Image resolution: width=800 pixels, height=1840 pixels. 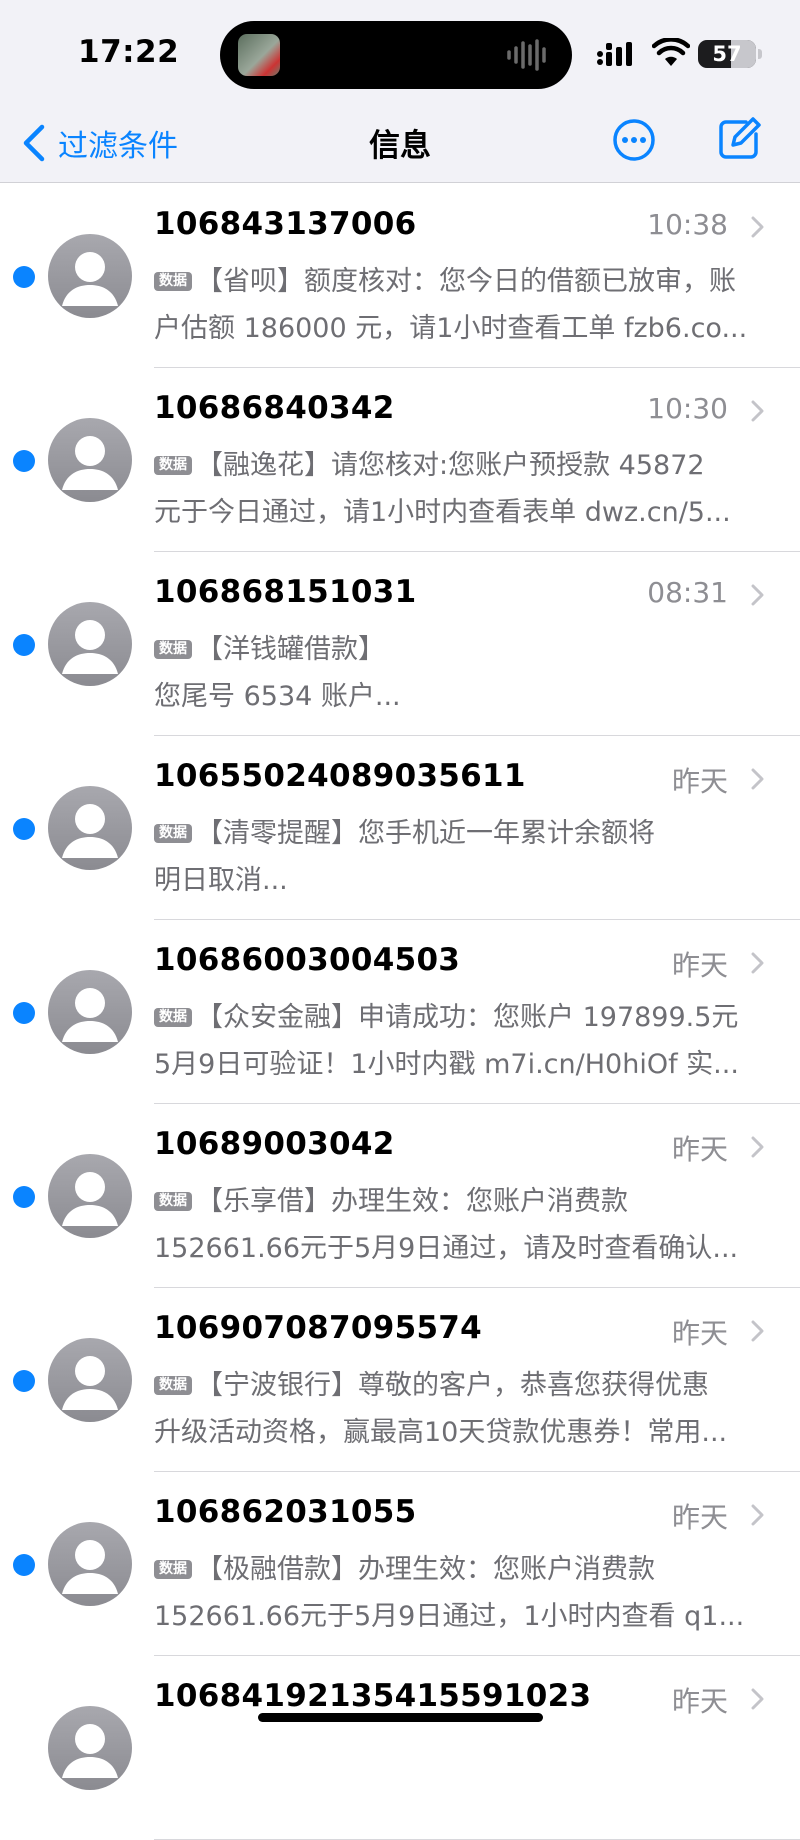 I want to click on compose-icon, so click(x=739, y=139).